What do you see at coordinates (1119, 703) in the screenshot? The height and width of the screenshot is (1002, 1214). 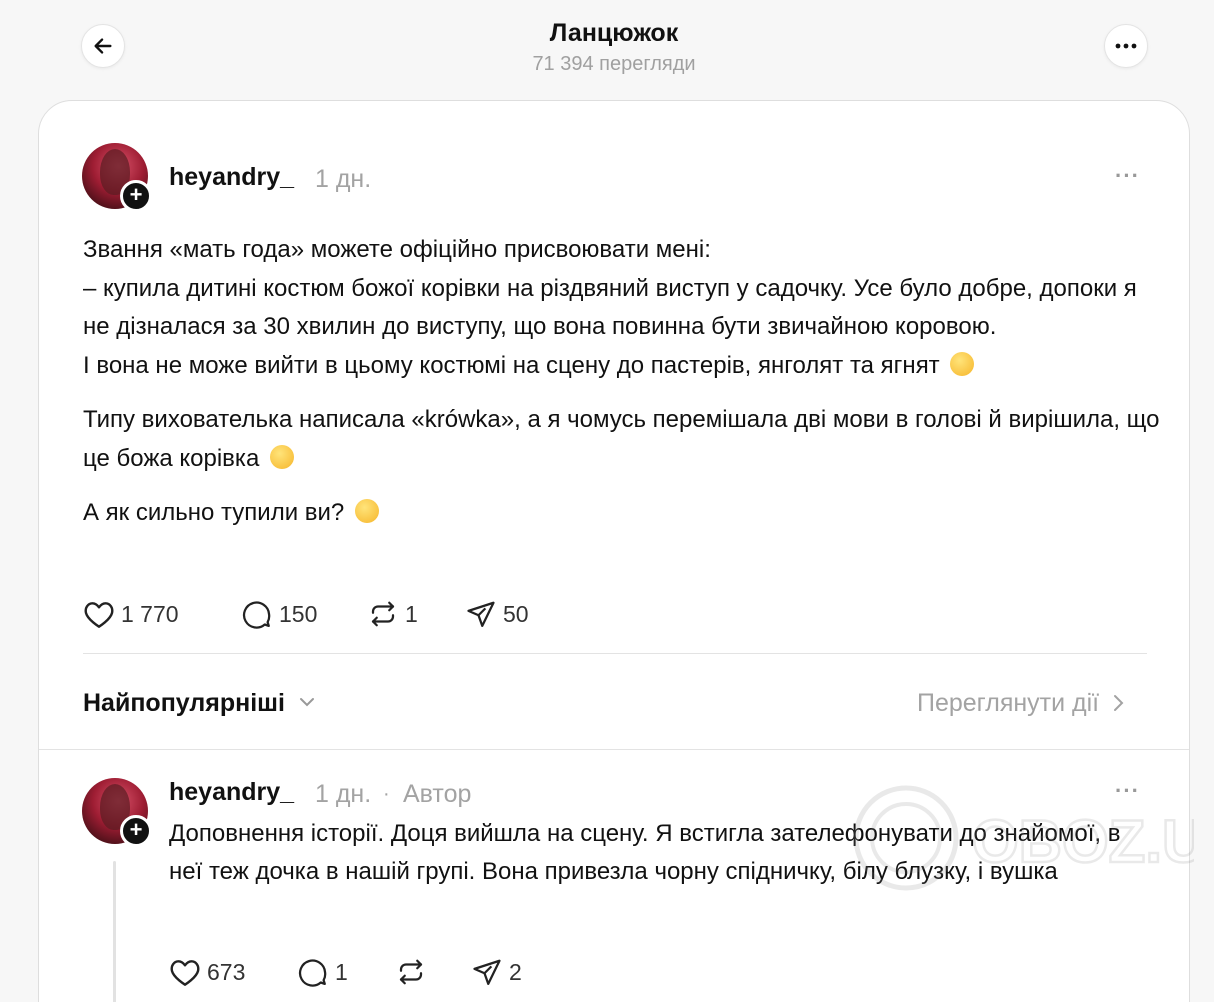 I see `chevron-right-icon` at bounding box center [1119, 703].